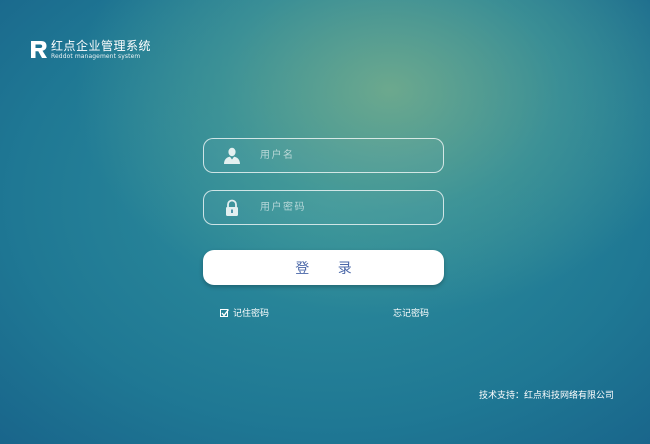  Describe the element at coordinates (96, 56) in the screenshot. I see `app-subtitle: Reddot management system` at that location.